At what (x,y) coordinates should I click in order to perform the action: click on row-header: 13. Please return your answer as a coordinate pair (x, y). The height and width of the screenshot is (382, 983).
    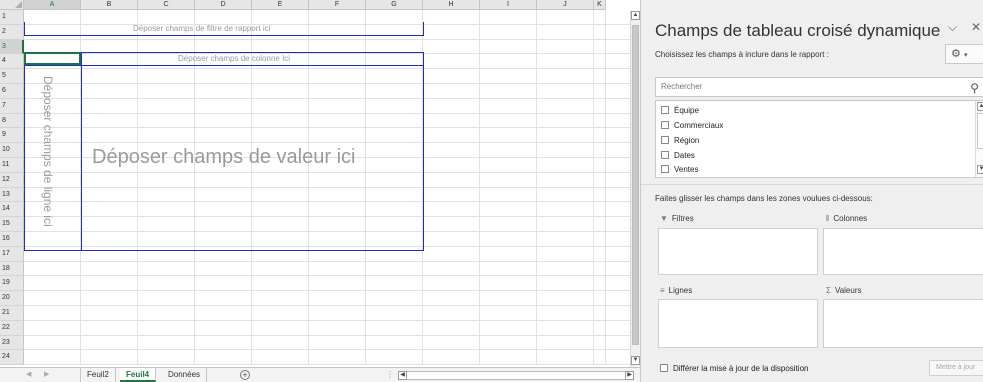
    Looking at the image, I should click on (12, 195).